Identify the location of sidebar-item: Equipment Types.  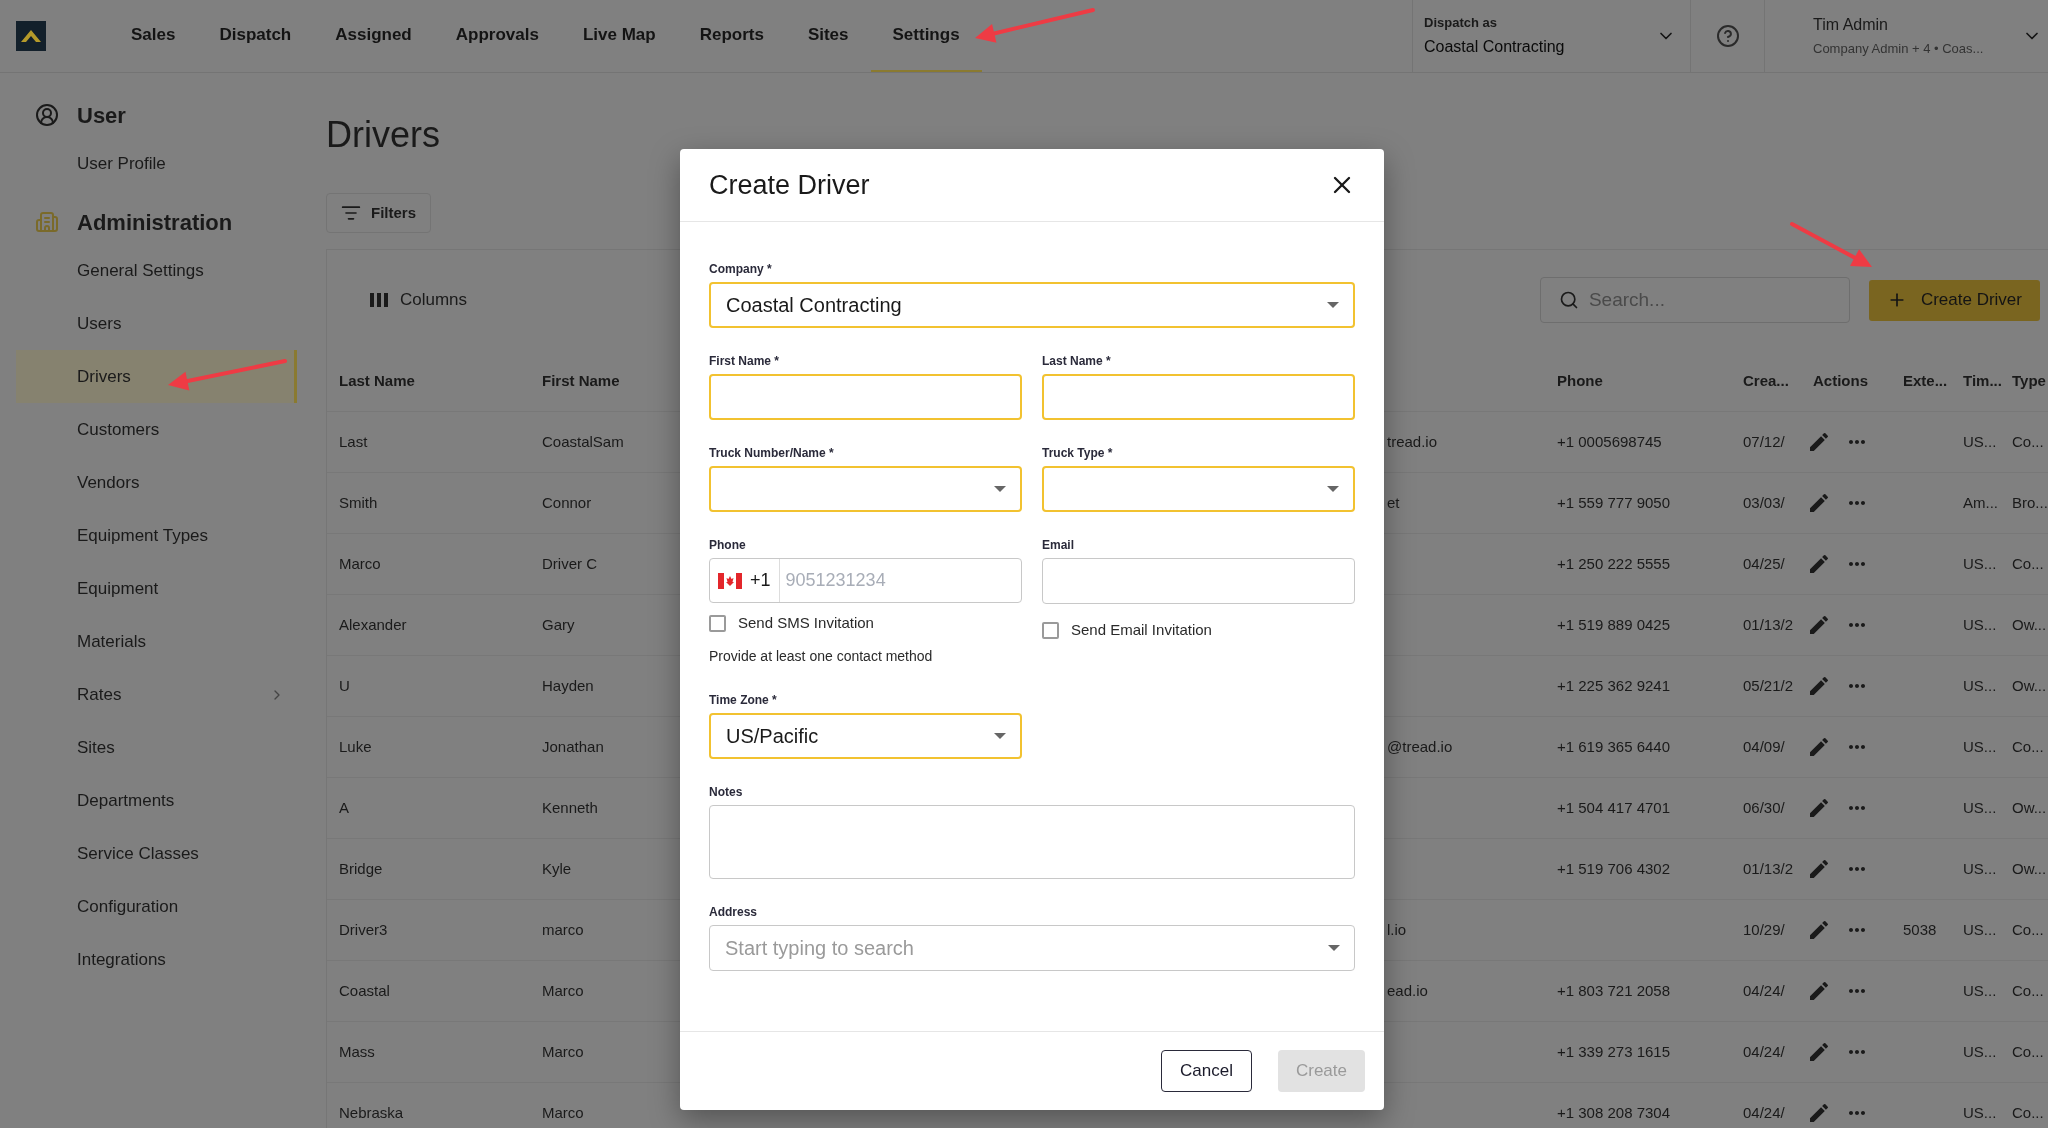
(156, 535).